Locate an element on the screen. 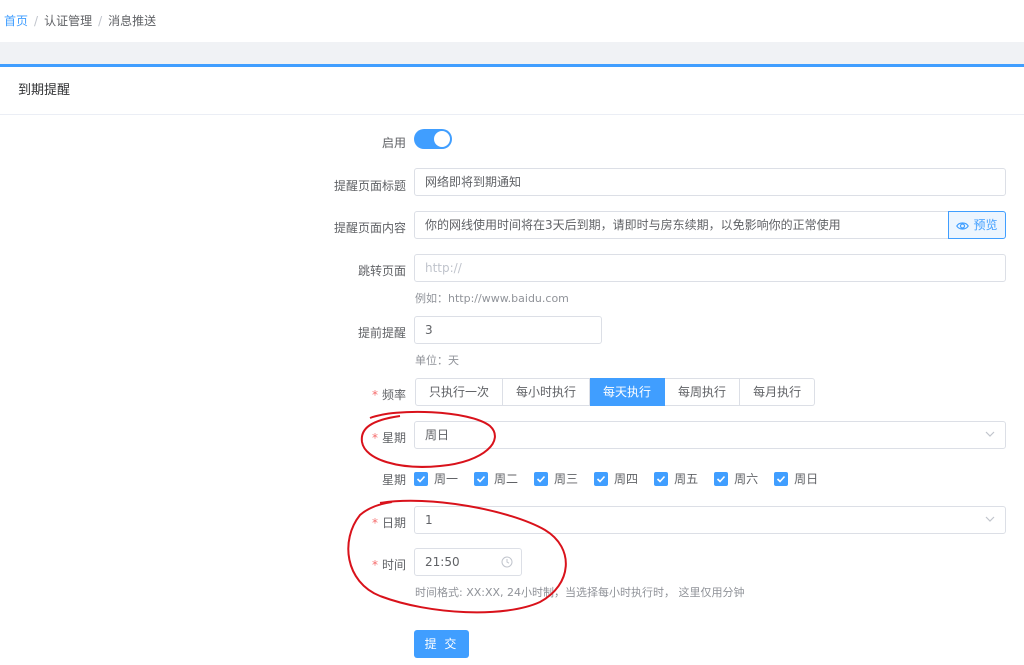 This screenshot has height=665, width=1024. frequency-option: 每小时执行 is located at coordinates (547, 392).